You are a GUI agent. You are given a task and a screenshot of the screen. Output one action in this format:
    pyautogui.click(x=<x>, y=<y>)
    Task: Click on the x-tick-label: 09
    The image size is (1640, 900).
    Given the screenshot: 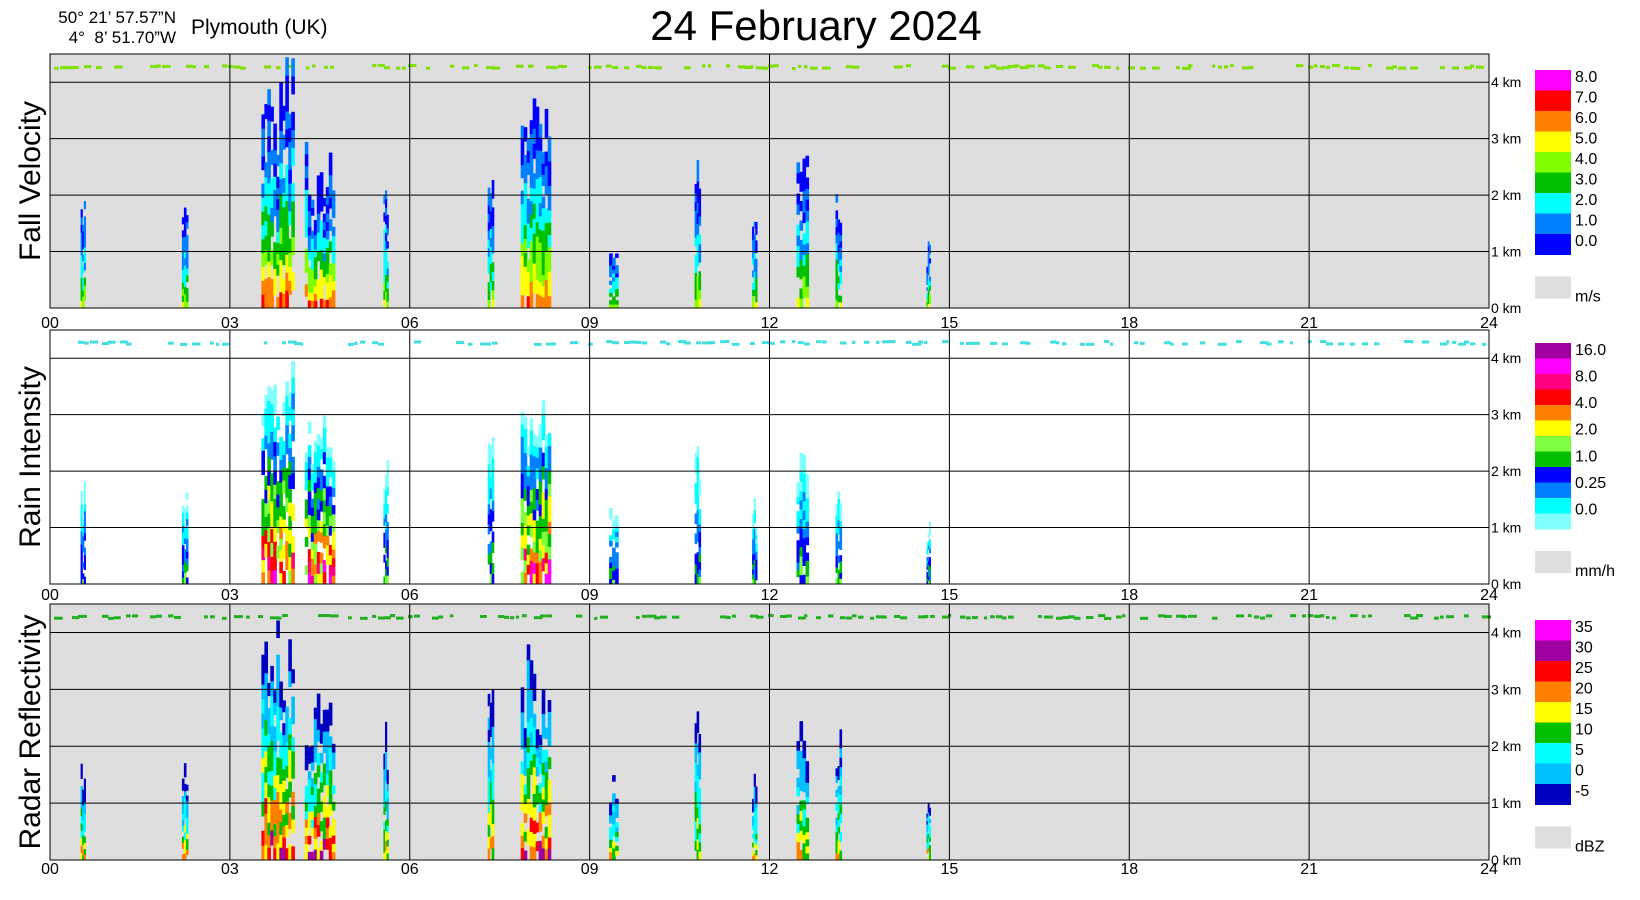 What is the action you would take?
    pyautogui.click(x=590, y=595)
    